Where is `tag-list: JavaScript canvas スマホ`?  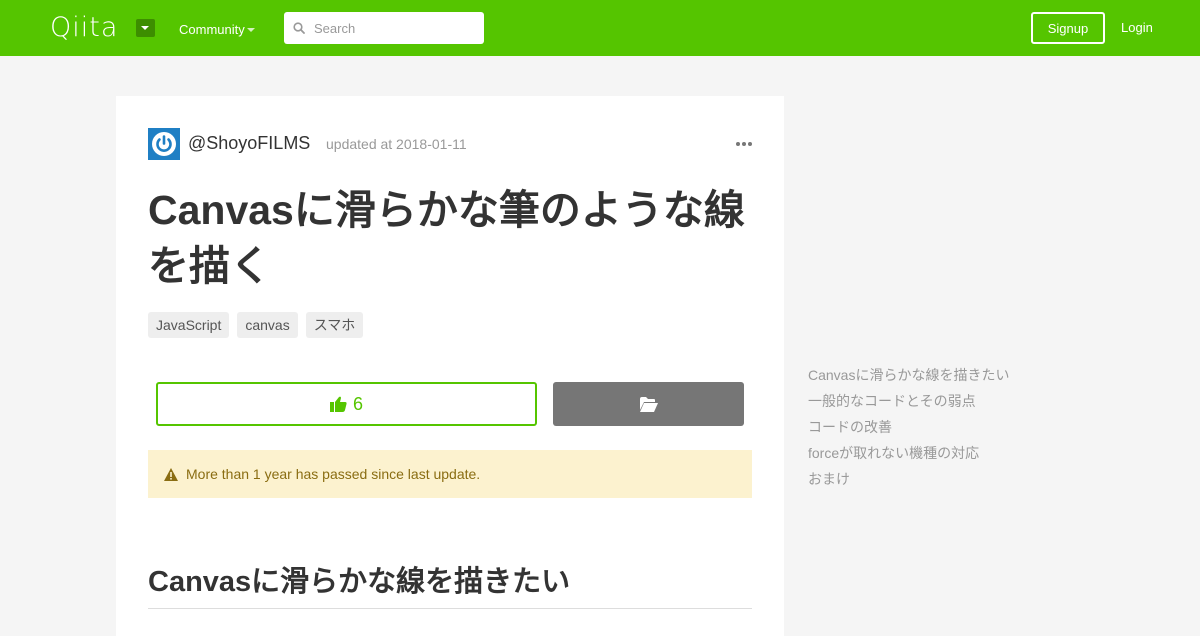
tag-list: JavaScript canvas スマホ is located at coordinates (256, 325).